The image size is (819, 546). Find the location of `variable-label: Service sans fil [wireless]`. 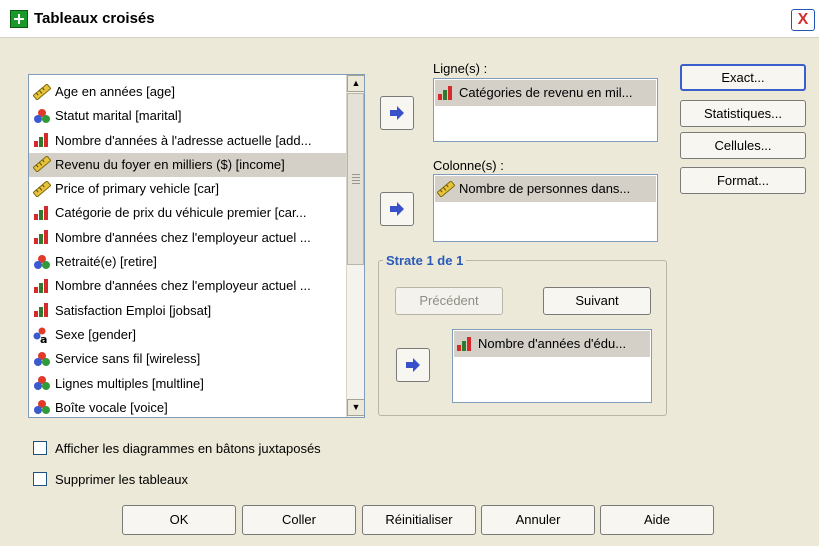

variable-label: Service sans fil [wireless] is located at coordinates (128, 359).